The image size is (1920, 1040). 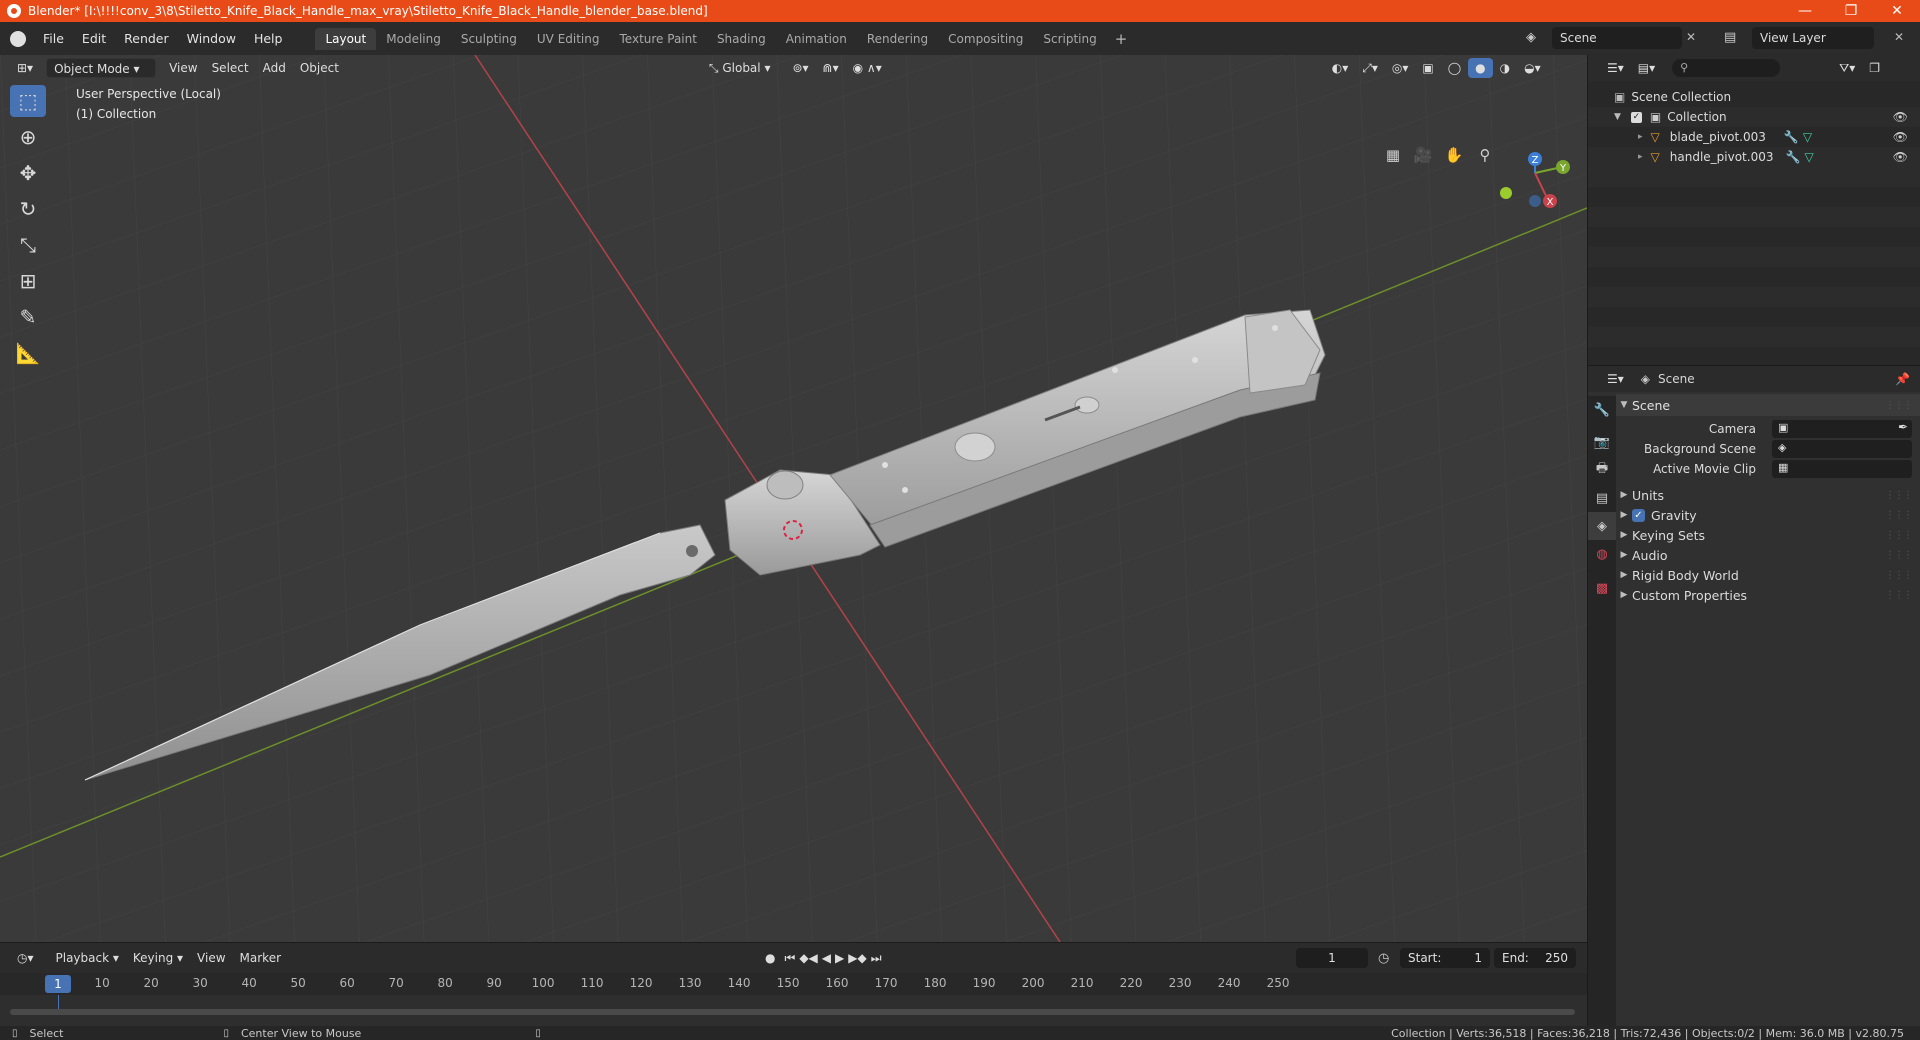 I want to click on eyedropper-icon: ✒, so click(x=1903, y=427).